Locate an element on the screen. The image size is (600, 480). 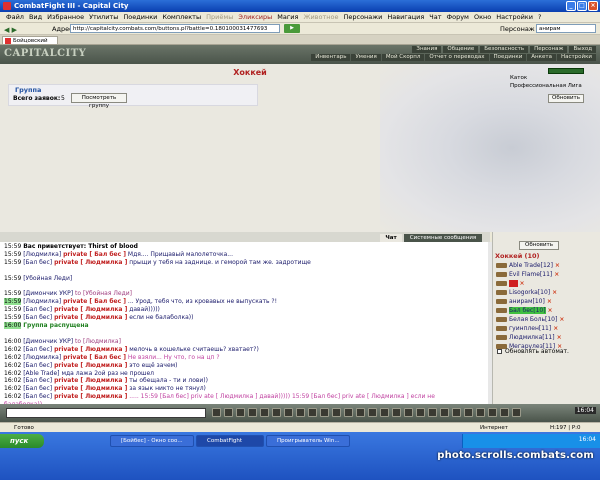
player-name: гуинплен[11] is located at coordinates (530, 328).